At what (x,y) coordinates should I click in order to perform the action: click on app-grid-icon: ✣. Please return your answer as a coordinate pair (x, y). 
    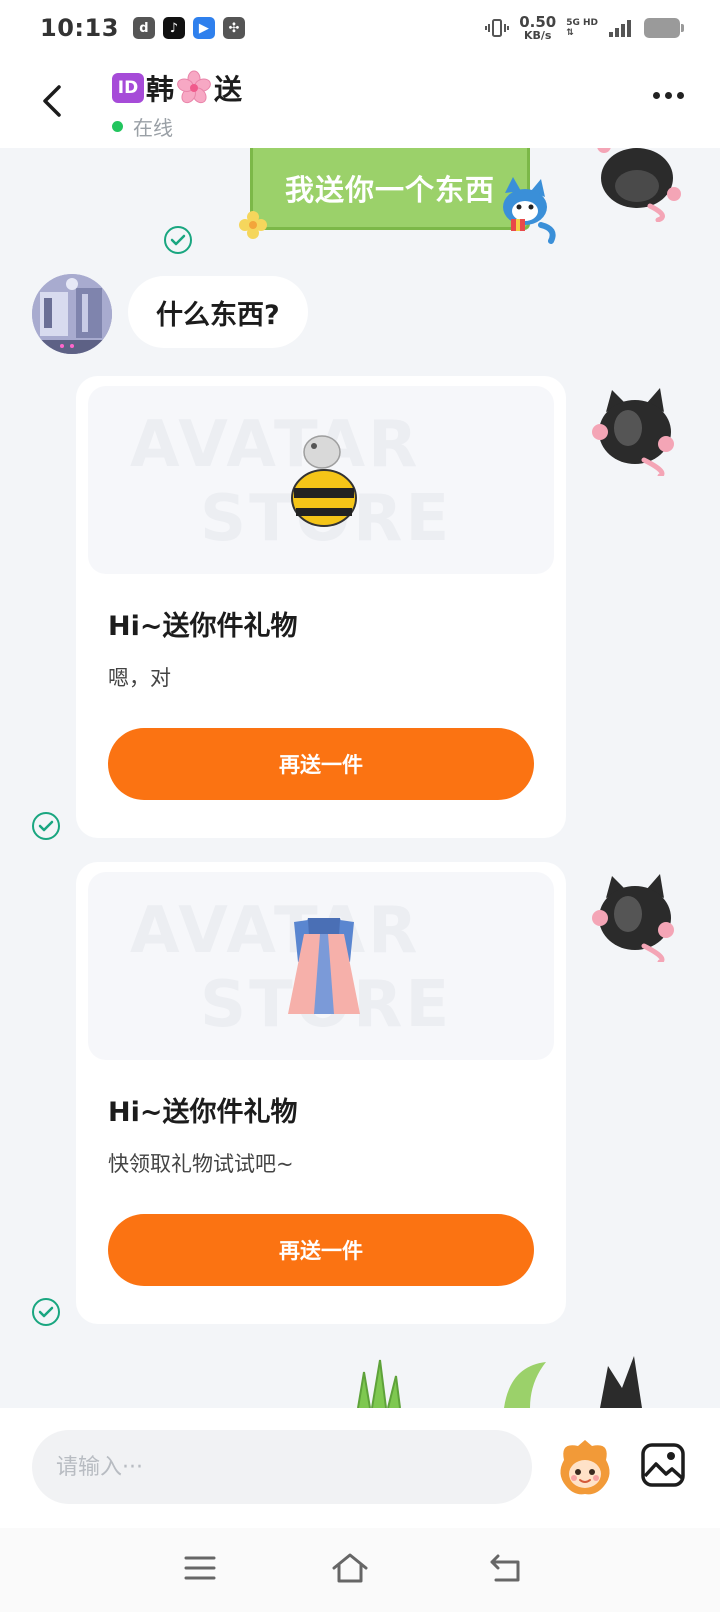
    Looking at the image, I should click on (233, 28).